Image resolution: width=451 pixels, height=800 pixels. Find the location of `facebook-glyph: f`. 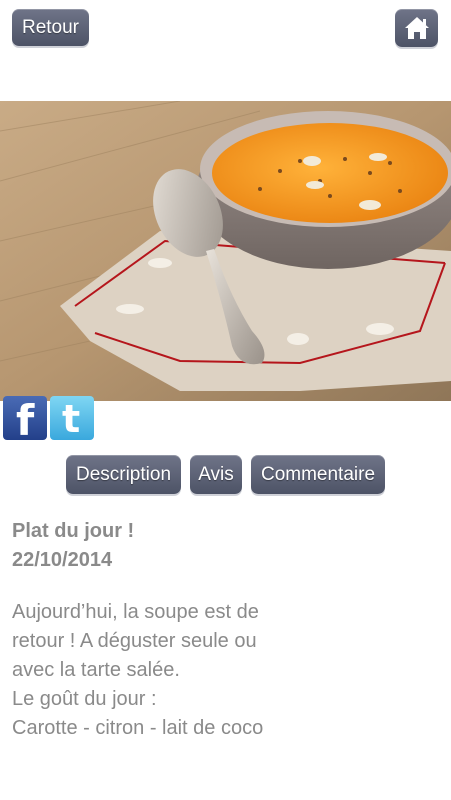

facebook-glyph: f is located at coordinates (25, 418).